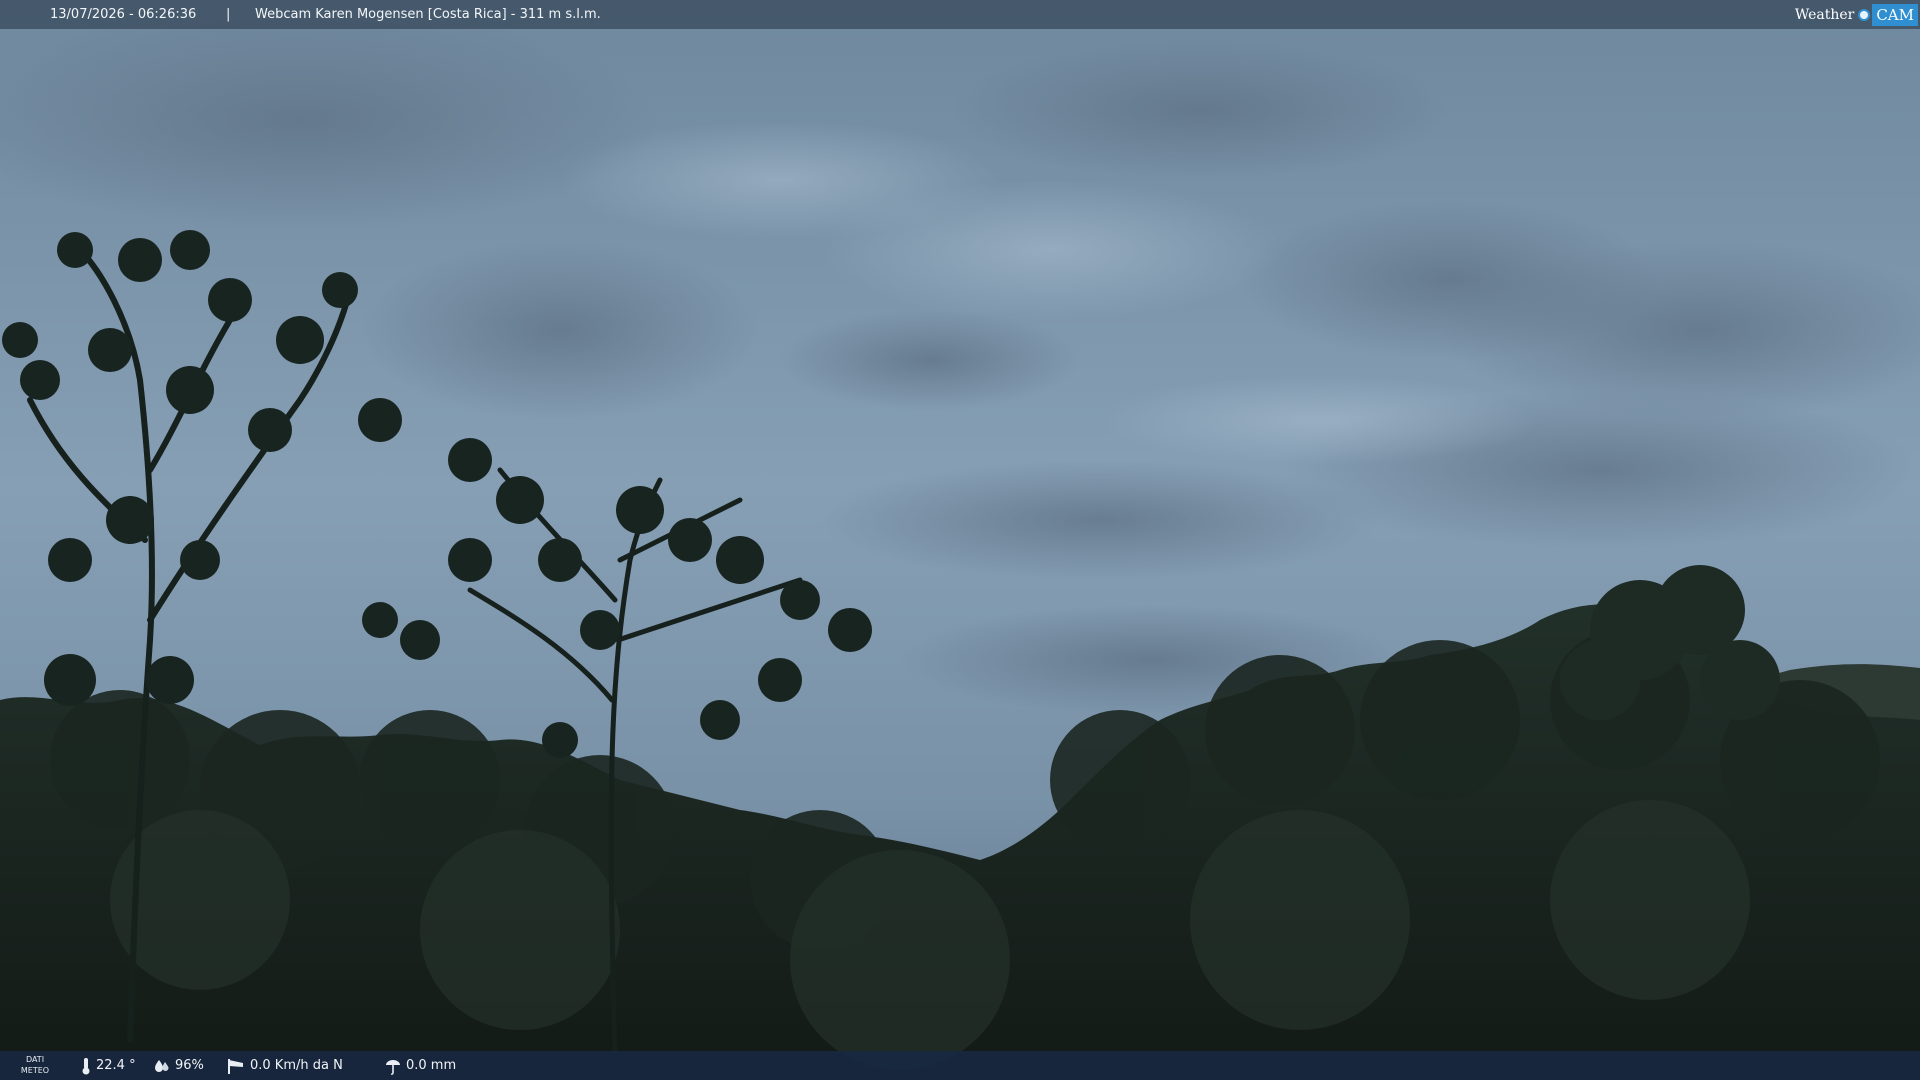  I want to click on rain-value: 0.0 mm, so click(431, 1065).